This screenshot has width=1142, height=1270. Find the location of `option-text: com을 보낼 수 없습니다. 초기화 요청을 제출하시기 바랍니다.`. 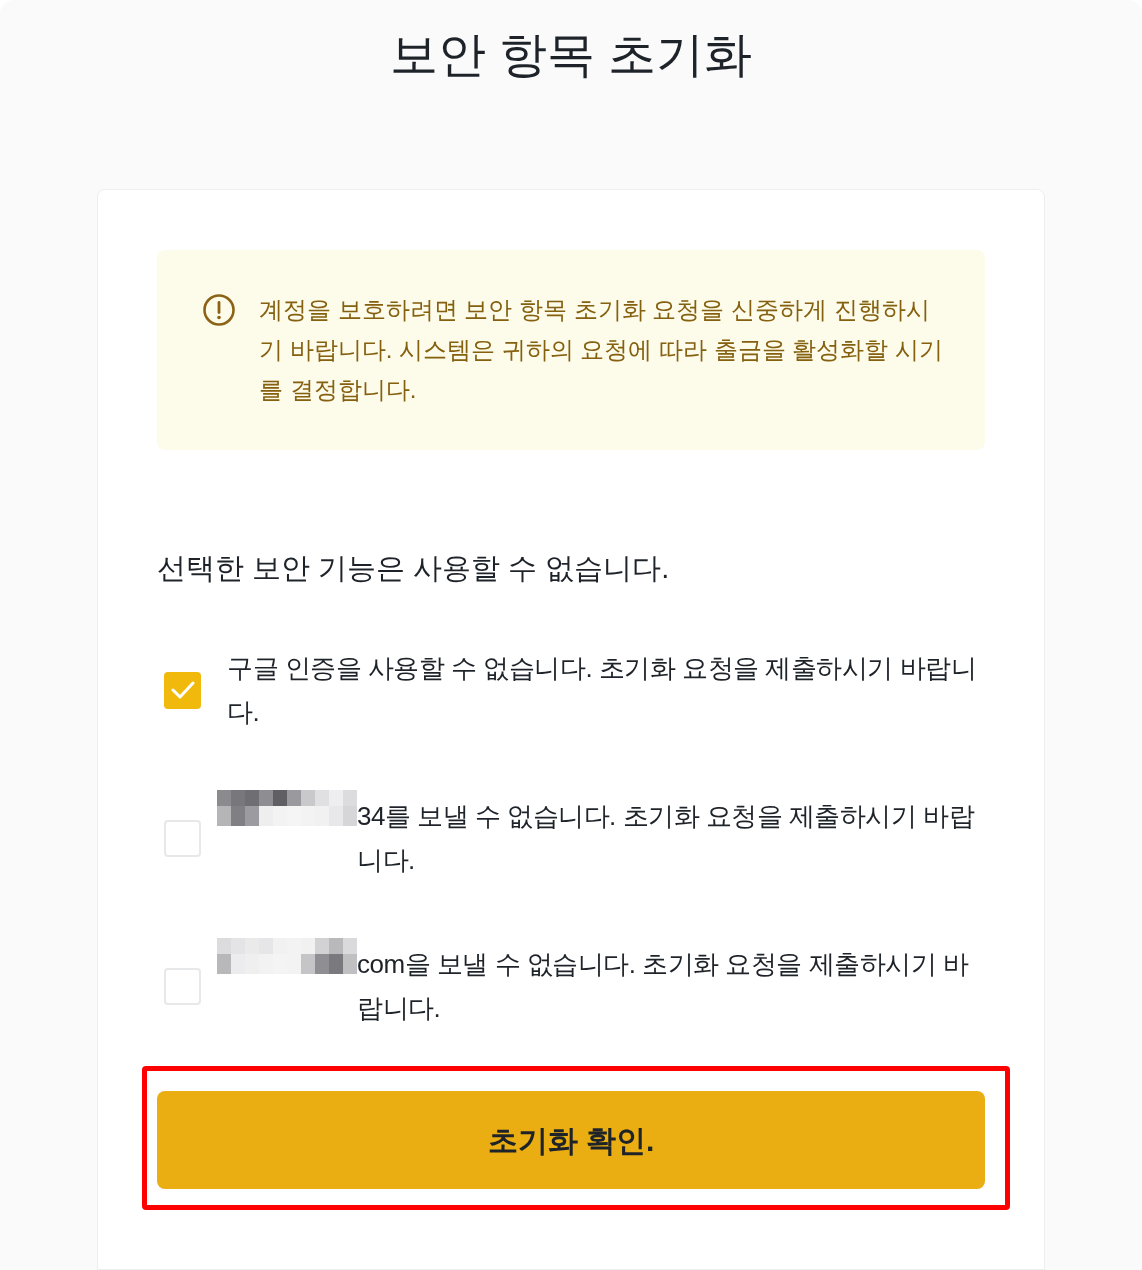

option-text: com을 보낼 수 없습니다. 초기화 요청을 제출하시기 바랍니다. is located at coordinates (663, 986).